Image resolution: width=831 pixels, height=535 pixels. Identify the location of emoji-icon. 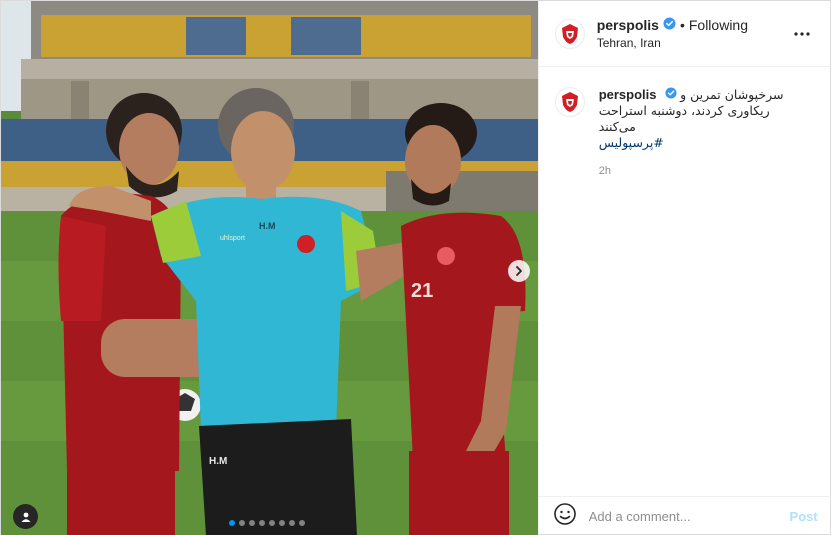
(564, 514).